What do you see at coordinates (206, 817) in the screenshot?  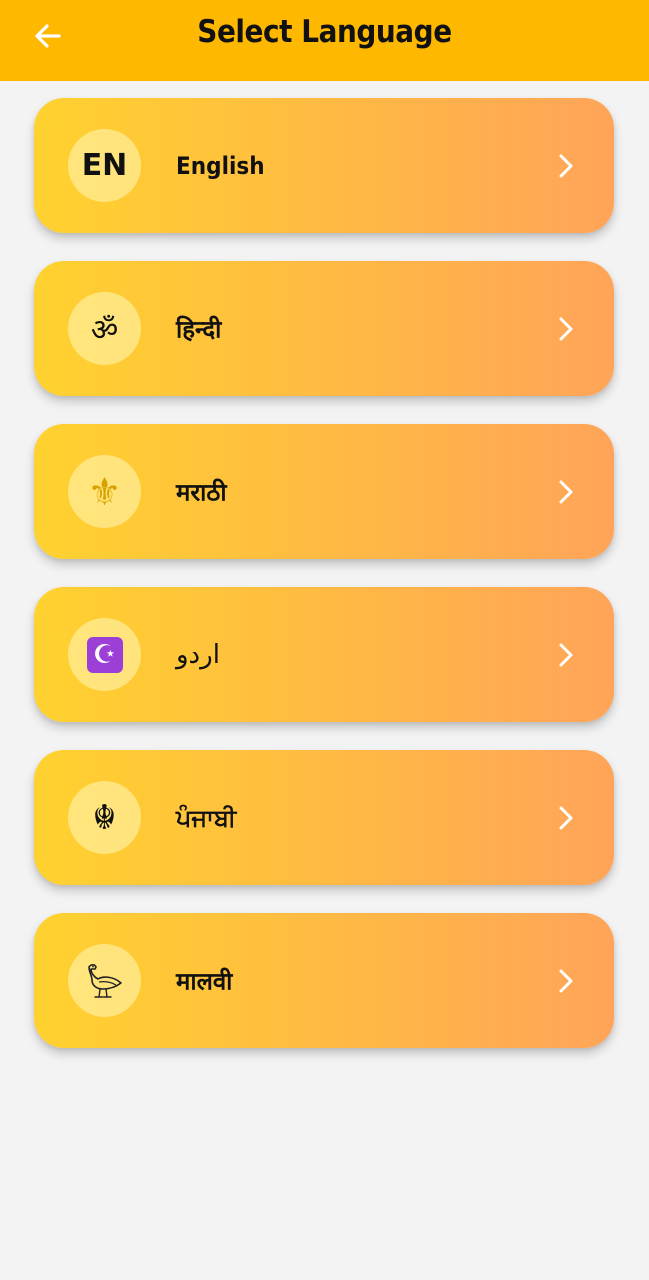 I see `language-label: ਪੰਜਾਬੀ` at bounding box center [206, 817].